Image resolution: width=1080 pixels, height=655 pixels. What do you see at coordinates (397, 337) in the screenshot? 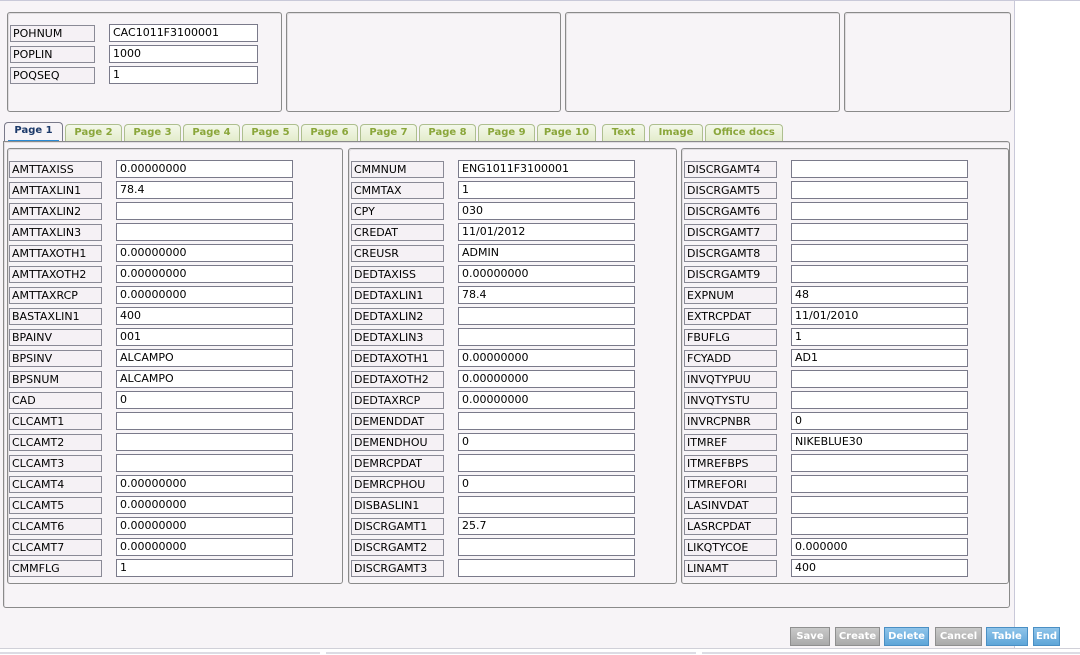
I see `label-dedtaxlin3: DEDTAXLIN3` at bounding box center [397, 337].